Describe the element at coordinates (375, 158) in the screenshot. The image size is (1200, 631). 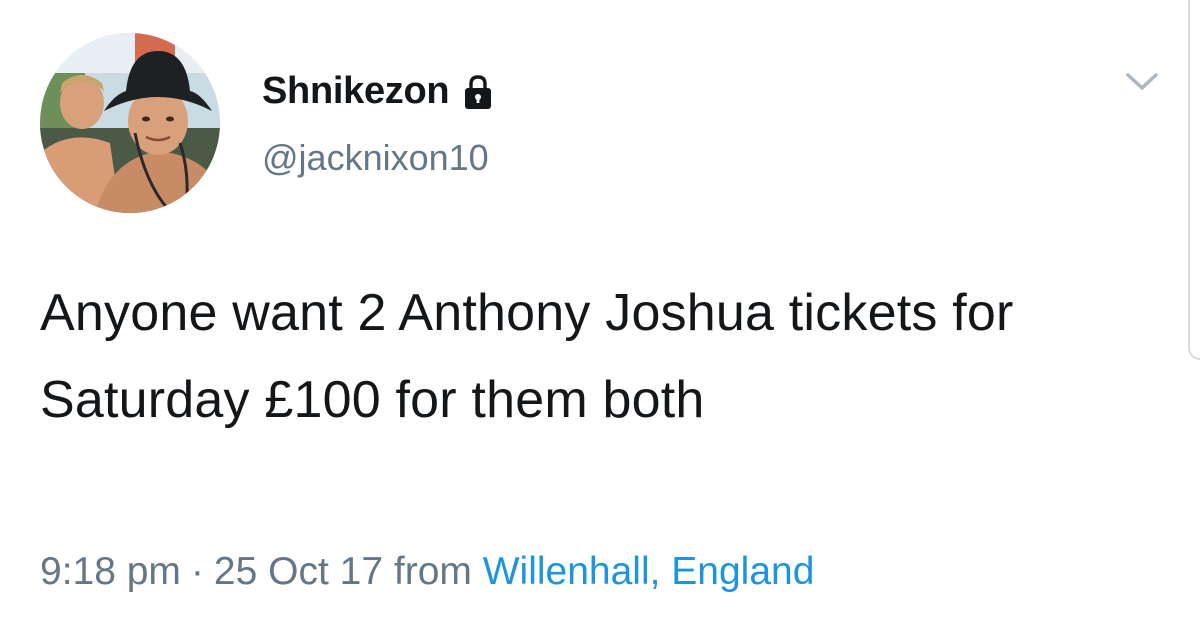
I see `user-handle: @jacknixon10` at that location.